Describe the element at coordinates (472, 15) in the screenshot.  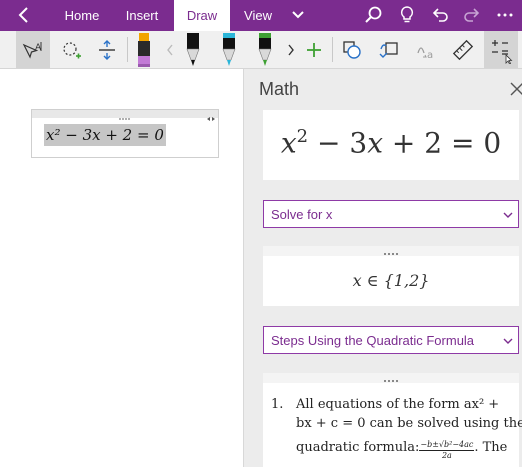
I see `redo-icon` at that location.